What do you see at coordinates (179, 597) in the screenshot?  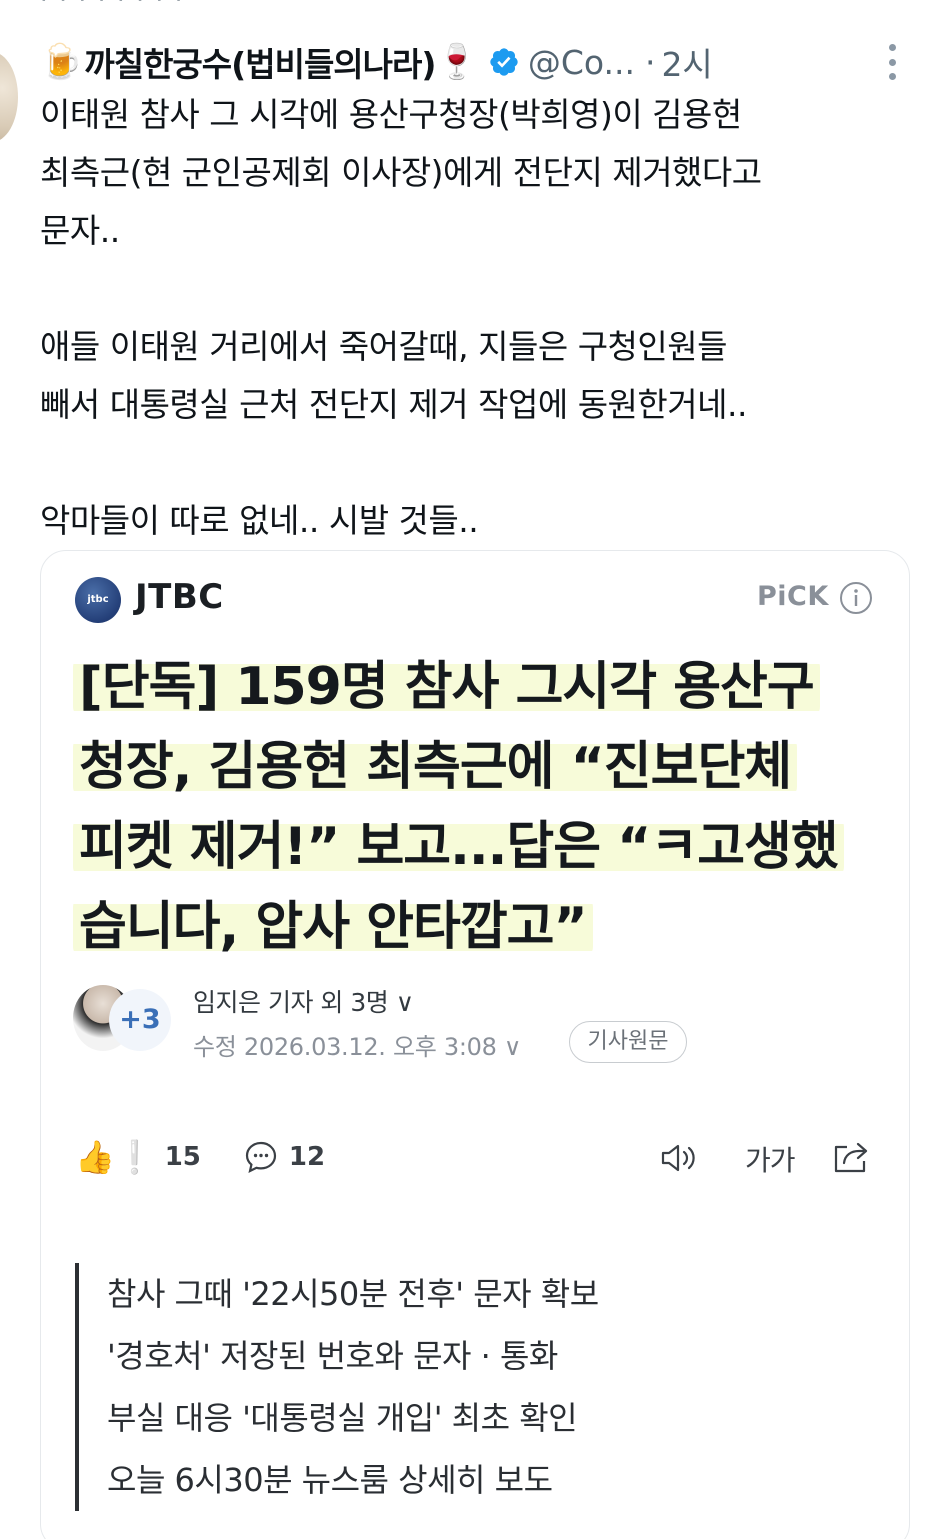 I see `source-name: JTBC` at bounding box center [179, 597].